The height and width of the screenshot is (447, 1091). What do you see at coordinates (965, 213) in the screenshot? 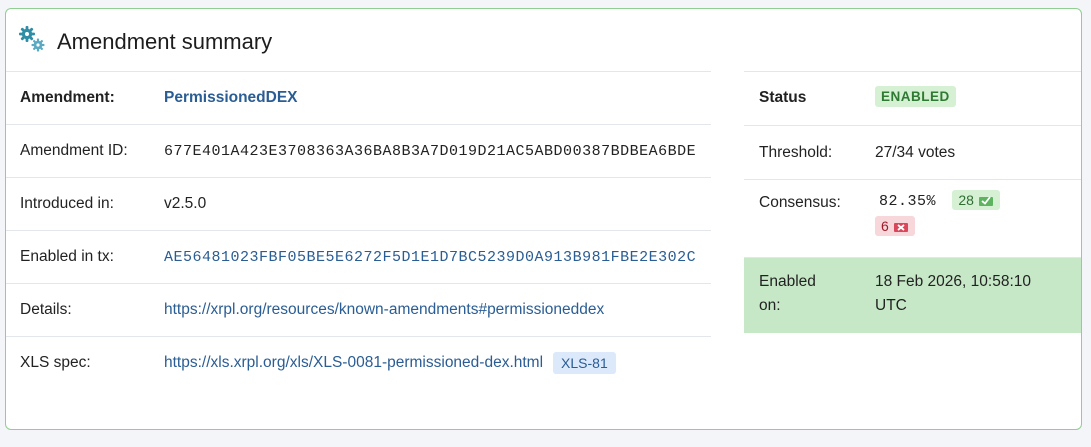
I see `consensus-value: 82.35% 28 6` at bounding box center [965, 213].